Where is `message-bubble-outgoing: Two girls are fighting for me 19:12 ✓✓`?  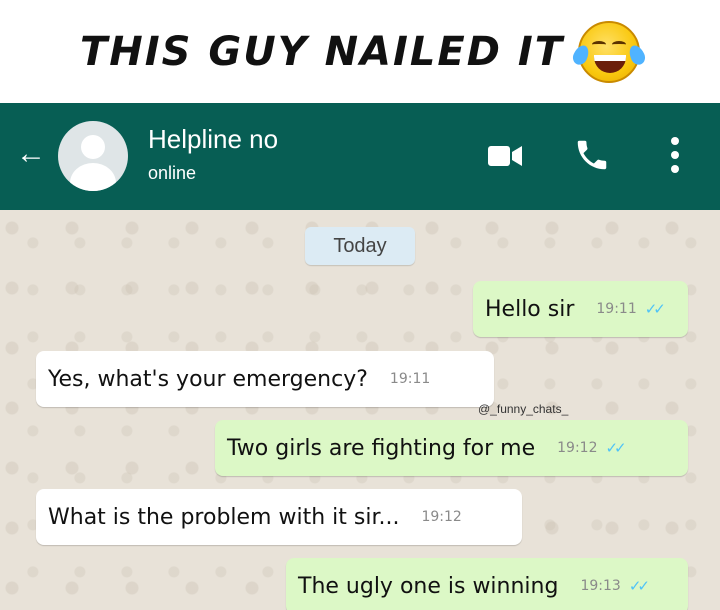
message-bubble-outgoing: Two girls are fighting for me 19:12 ✓✓ is located at coordinates (451, 448).